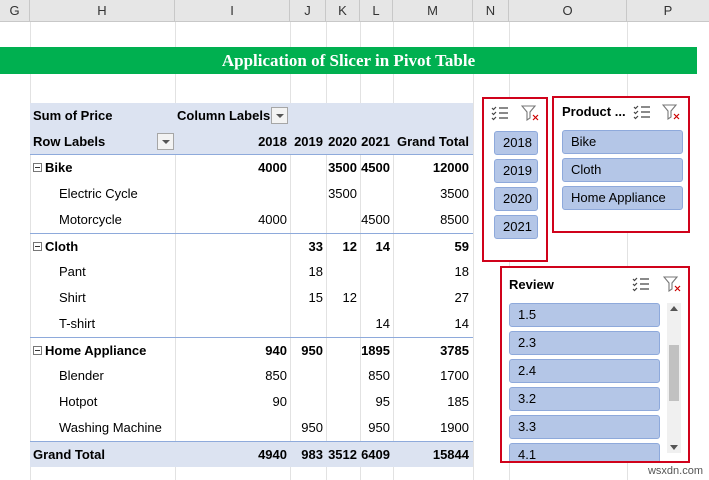 The width and height of the screenshot is (709, 480). What do you see at coordinates (622, 142) in the screenshot?
I see `slicer-item-bike: Bike` at bounding box center [622, 142].